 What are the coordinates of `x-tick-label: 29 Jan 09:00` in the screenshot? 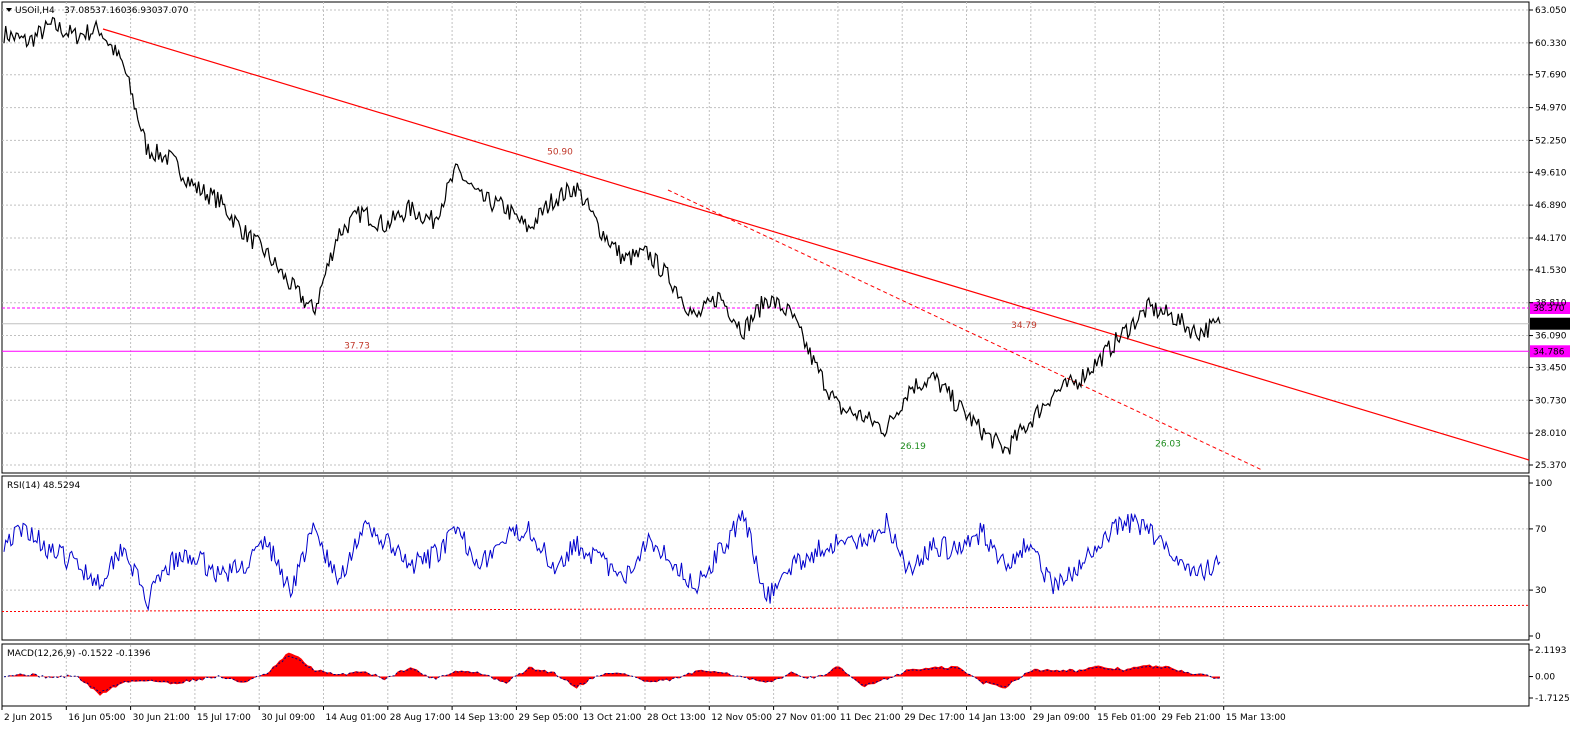 It's located at (1061, 718).